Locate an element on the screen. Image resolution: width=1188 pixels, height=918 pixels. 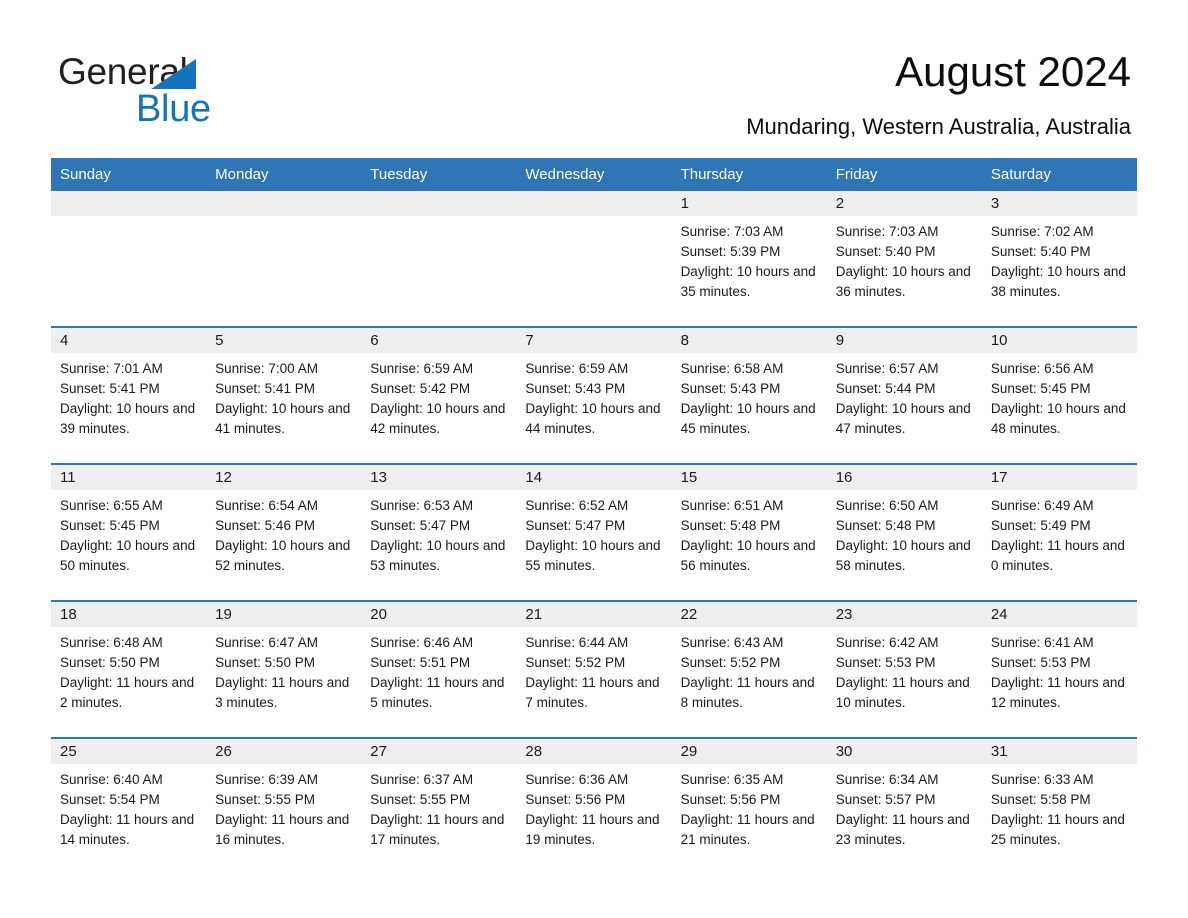
daylight-text: Daylight: 10 hours and 45 minutes. is located at coordinates (748, 418).